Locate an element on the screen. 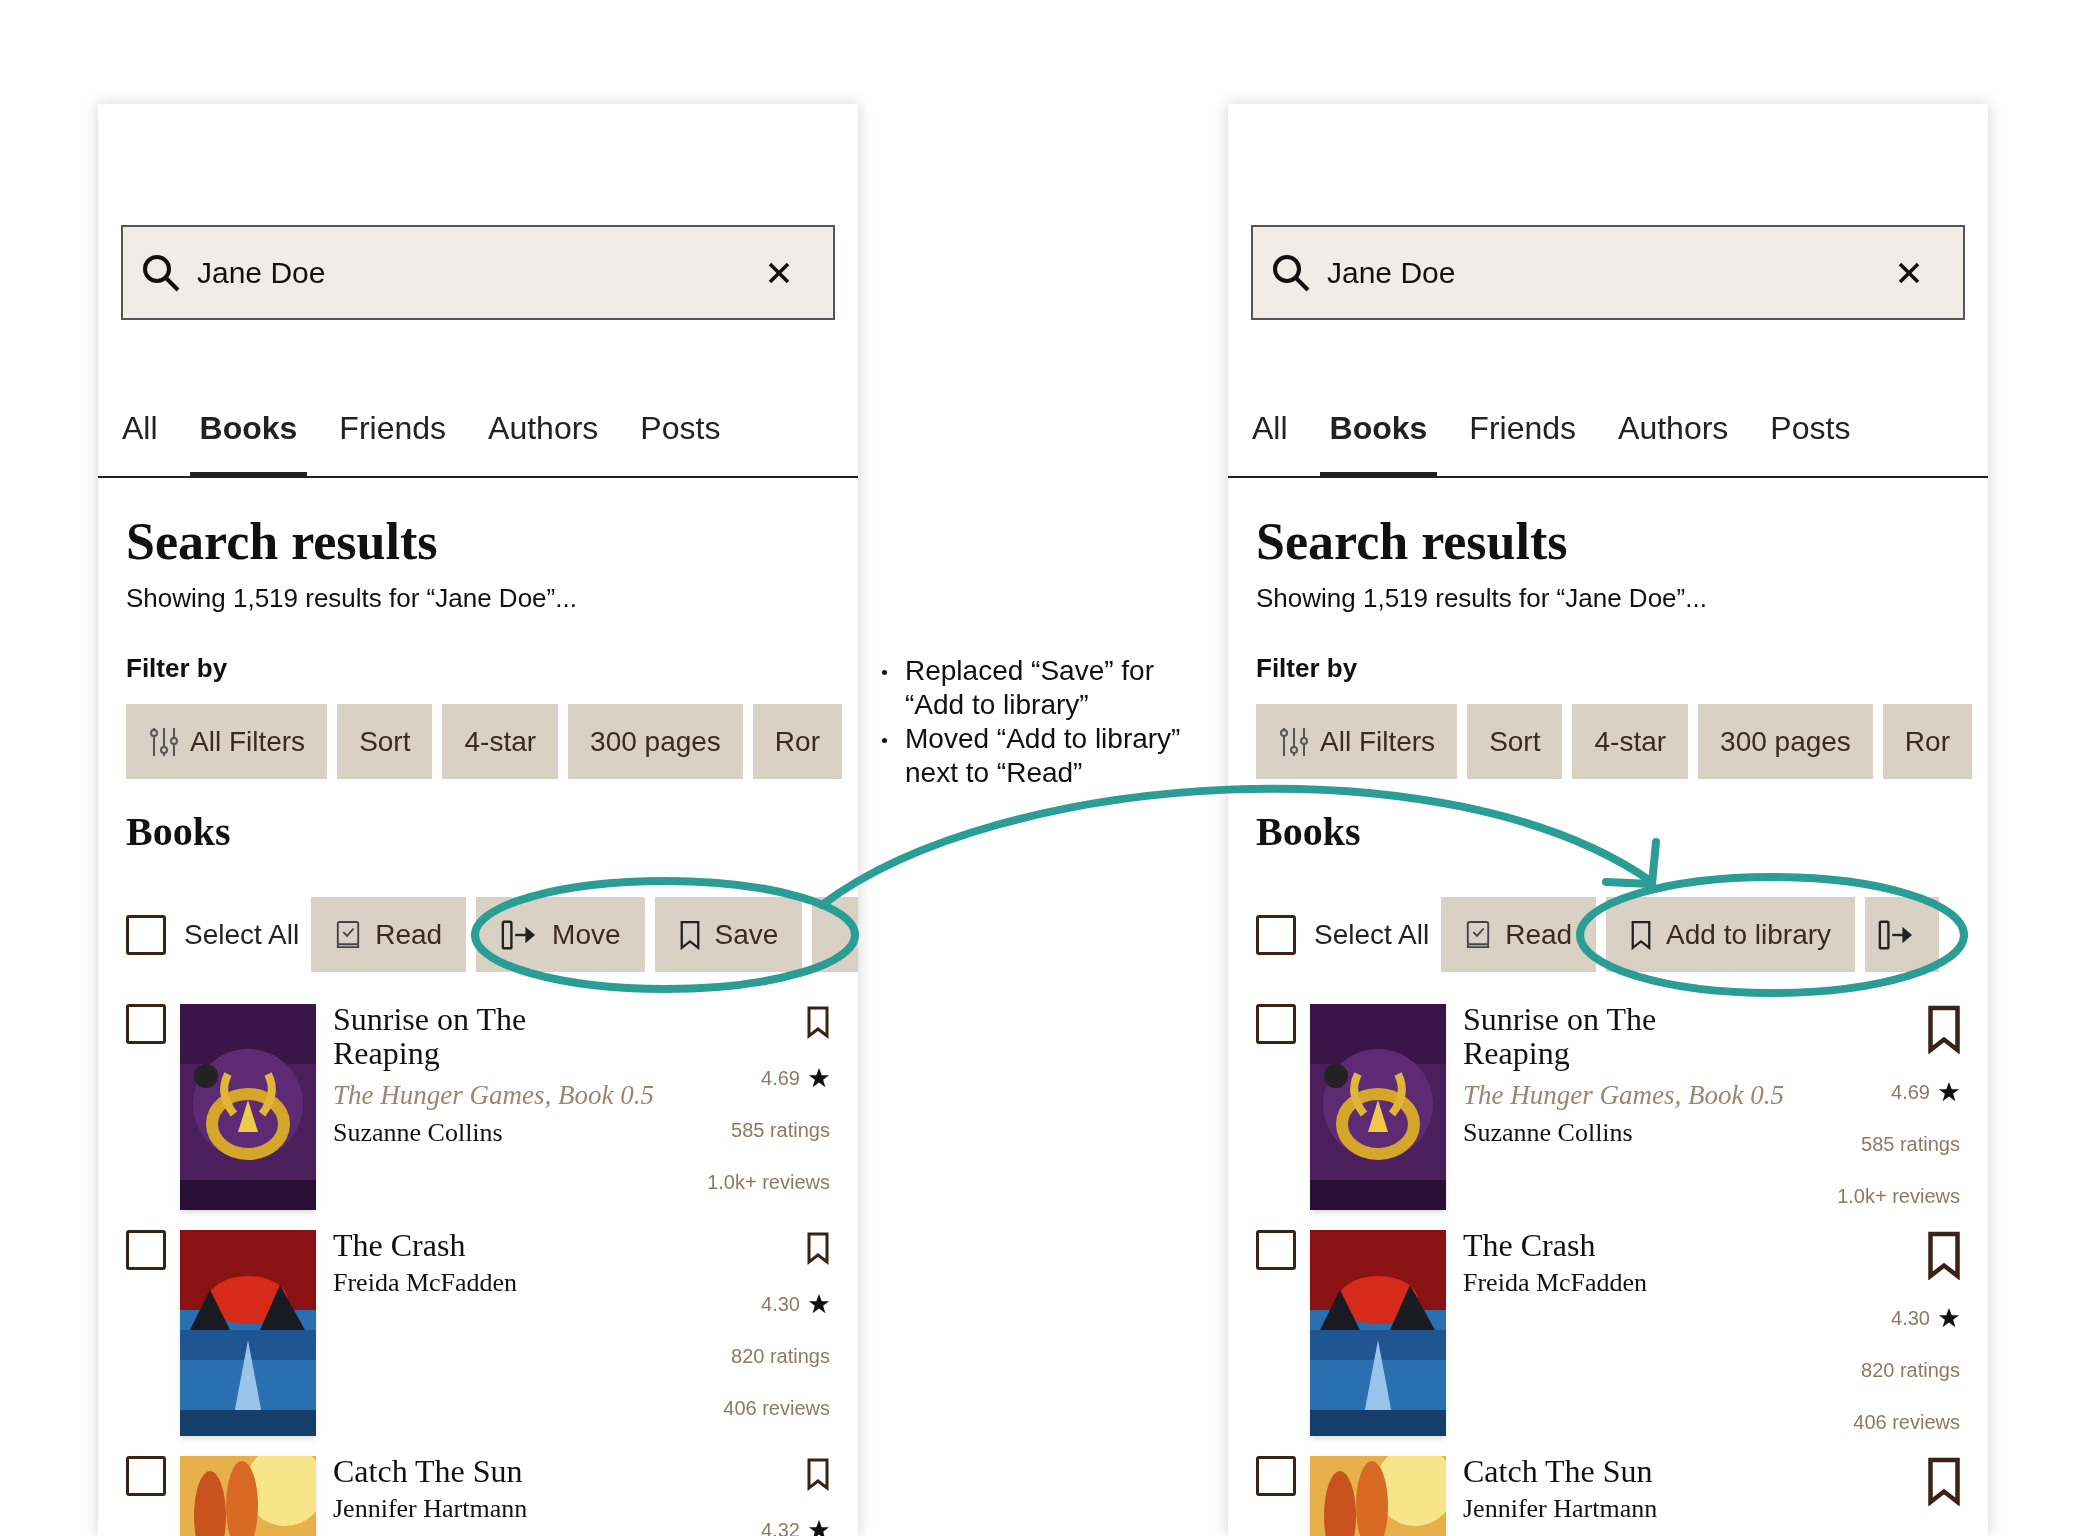 This screenshot has height=1536, width=2086. action-chip: Add to library is located at coordinates (1731, 934).